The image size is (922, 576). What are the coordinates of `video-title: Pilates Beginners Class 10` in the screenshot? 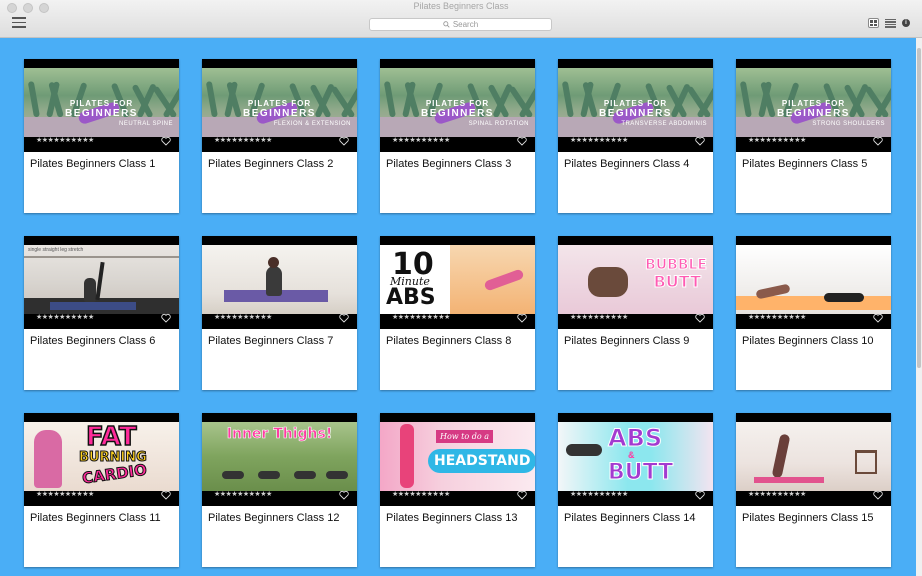 It's located at (808, 341).